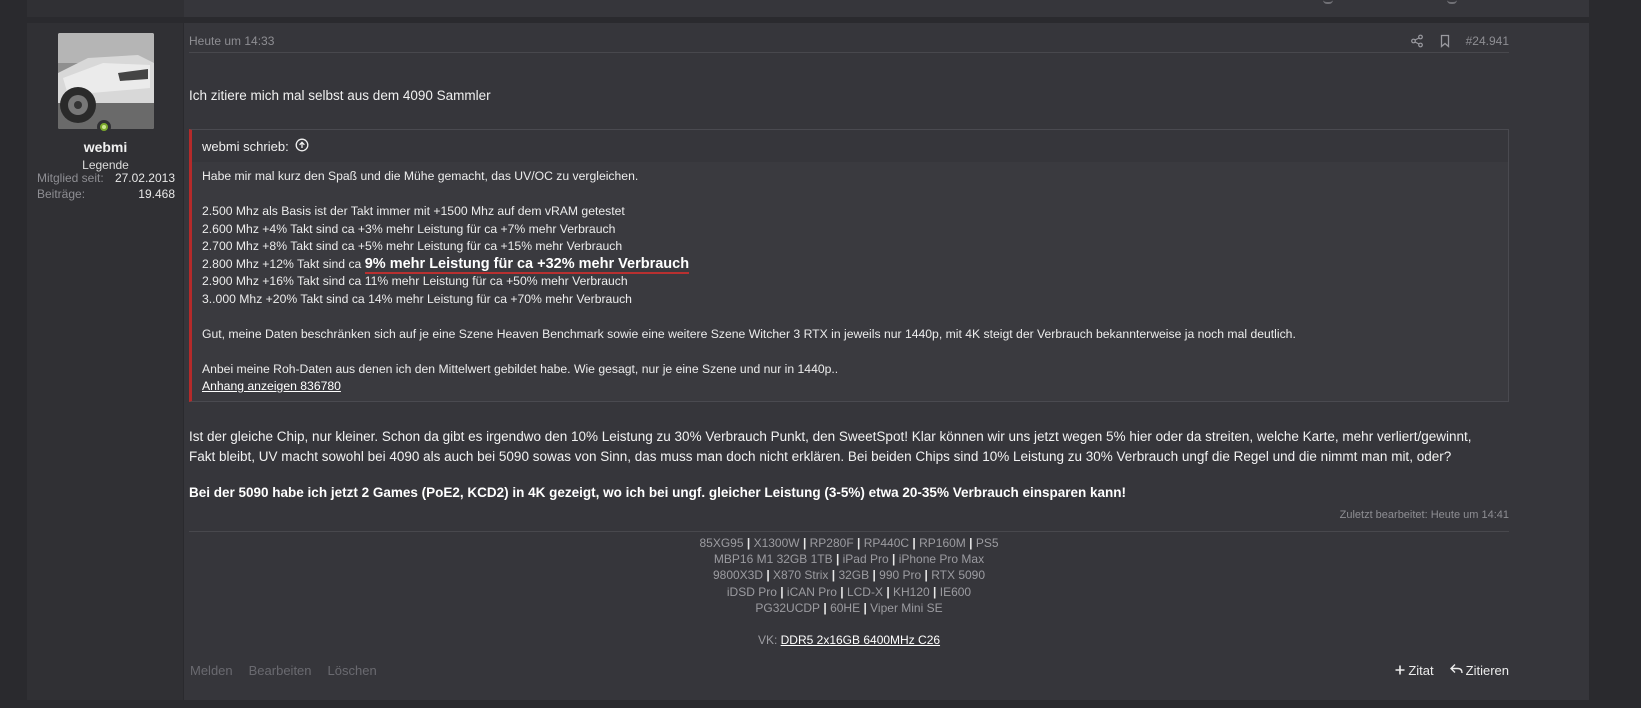 Image resolution: width=1641 pixels, height=708 pixels. I want to click on signature-item: X870 Strix, so click(801, 575).